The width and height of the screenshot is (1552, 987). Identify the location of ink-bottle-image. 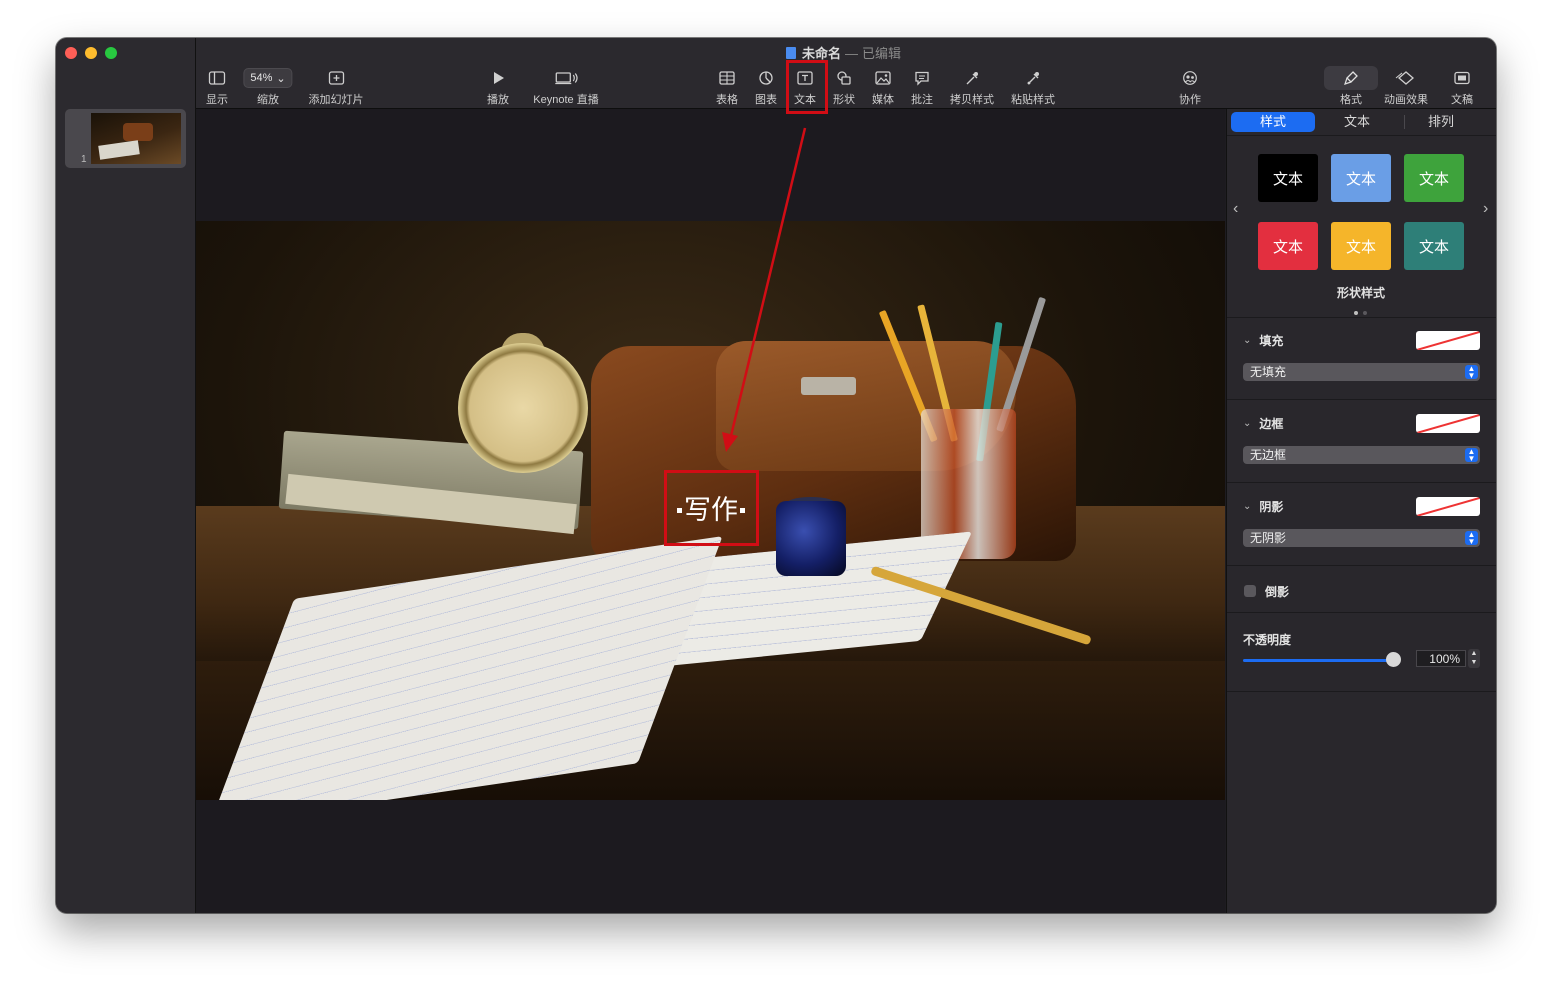
(811, 538).